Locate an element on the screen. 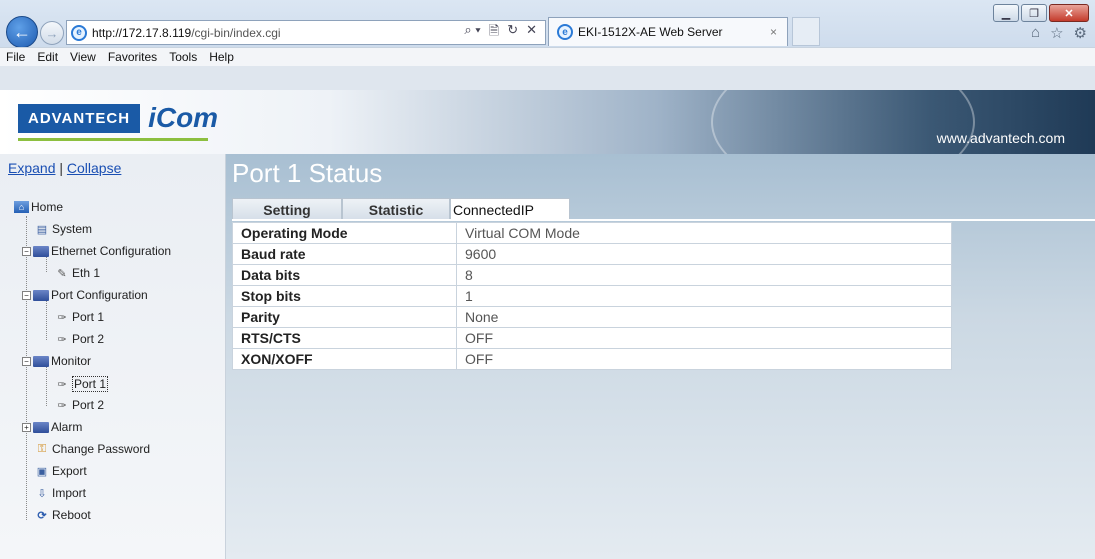  logo-product: iCom is located at coordinates (183, 117).